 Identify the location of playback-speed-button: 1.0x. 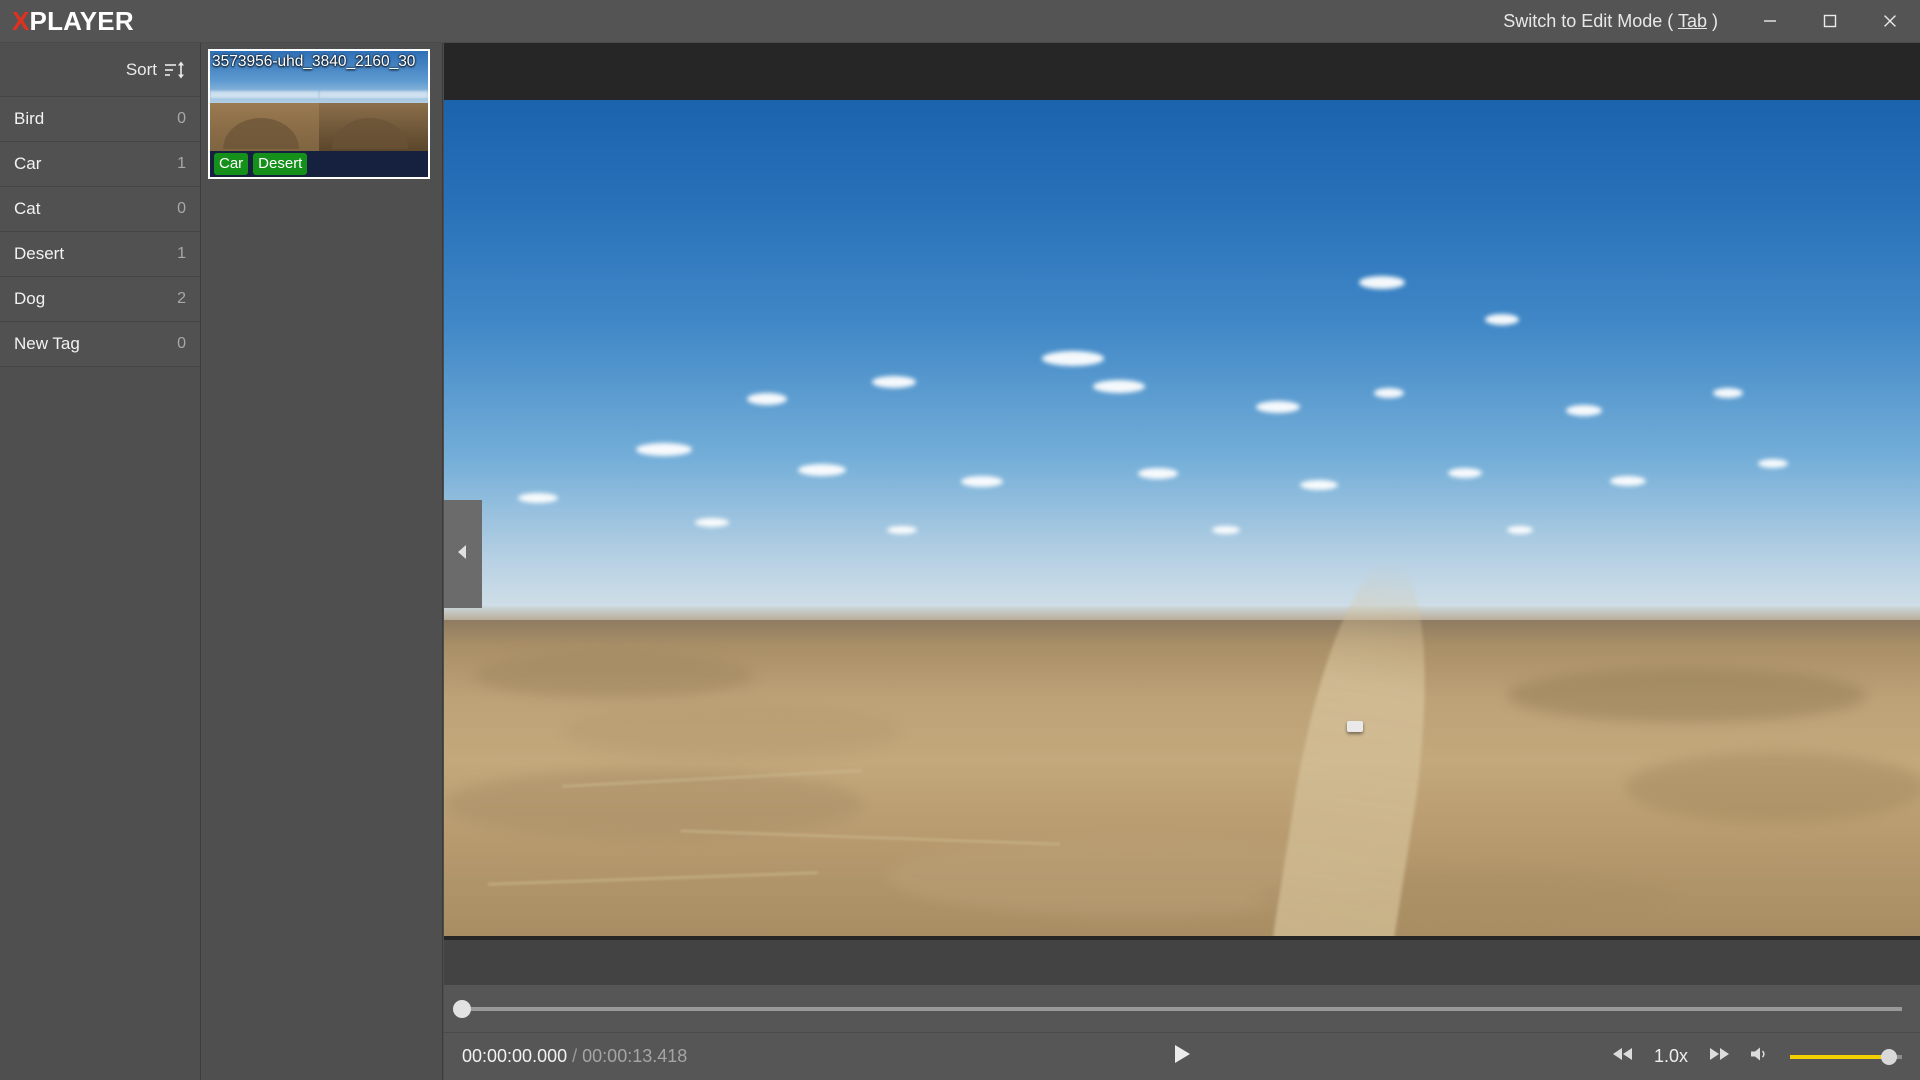
(1671, 1056).